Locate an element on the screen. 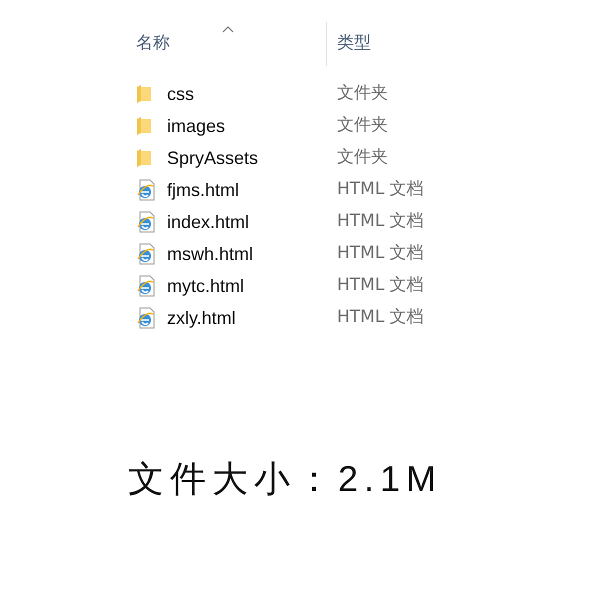 The height and width of the screenshot is (600, 600). file-name: zxly.html is located at coordinates (252, 318).